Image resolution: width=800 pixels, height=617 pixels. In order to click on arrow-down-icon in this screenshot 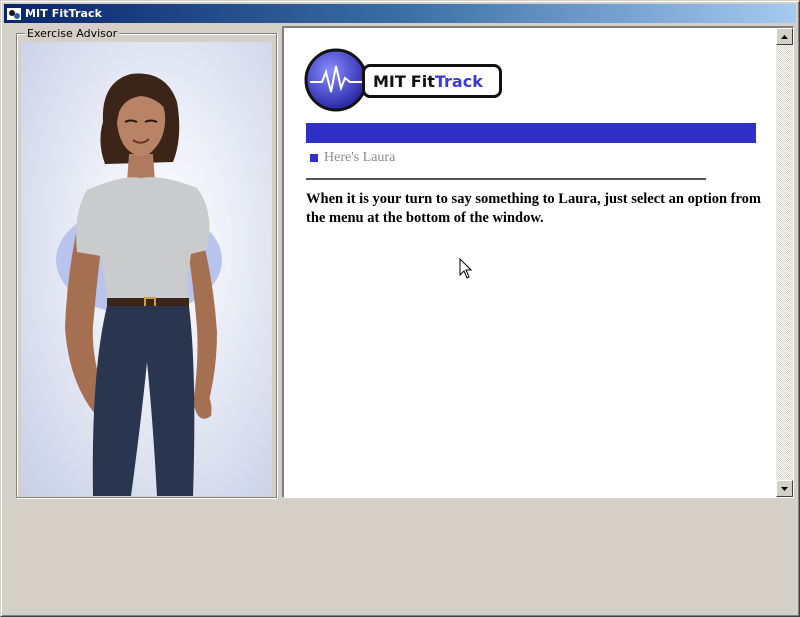, I will do `click(784, 488)`.